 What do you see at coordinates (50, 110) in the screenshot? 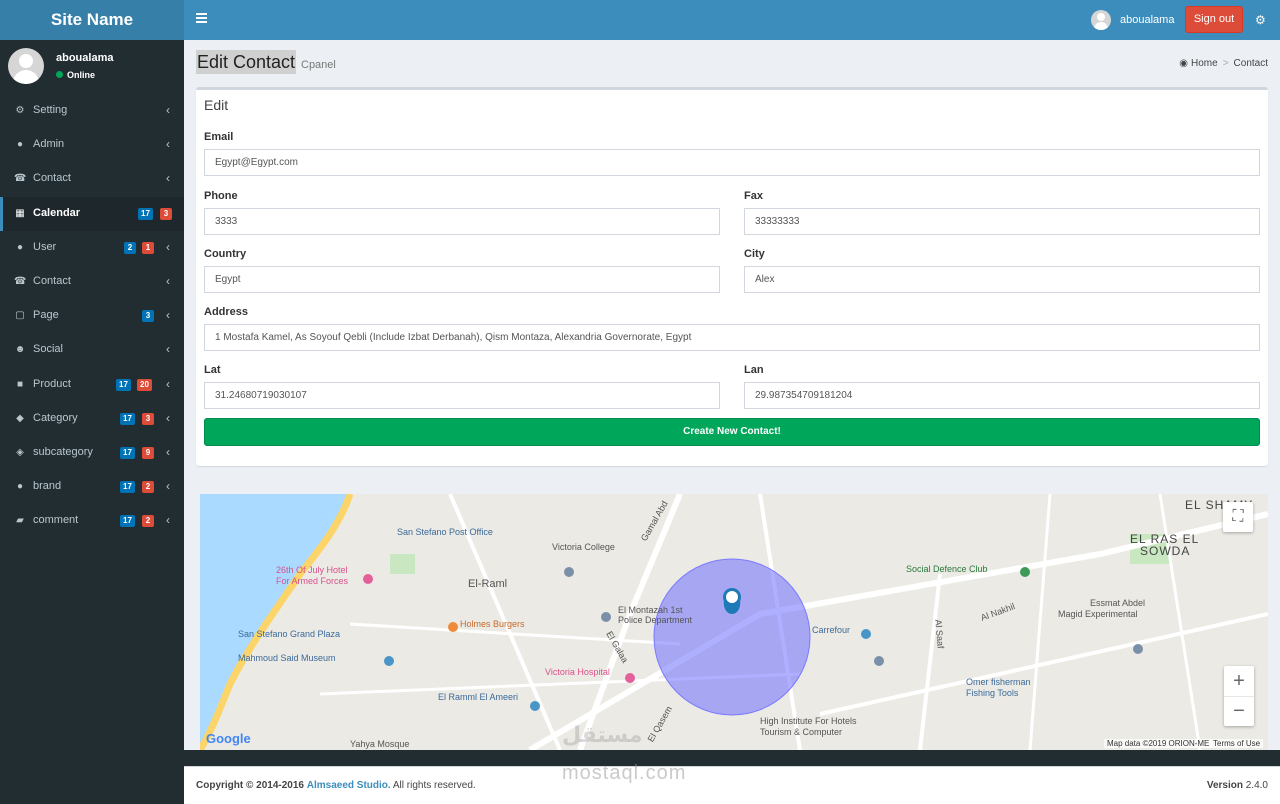
I see `sidebar-item-label: Setting` at bounding box center [50, 110].